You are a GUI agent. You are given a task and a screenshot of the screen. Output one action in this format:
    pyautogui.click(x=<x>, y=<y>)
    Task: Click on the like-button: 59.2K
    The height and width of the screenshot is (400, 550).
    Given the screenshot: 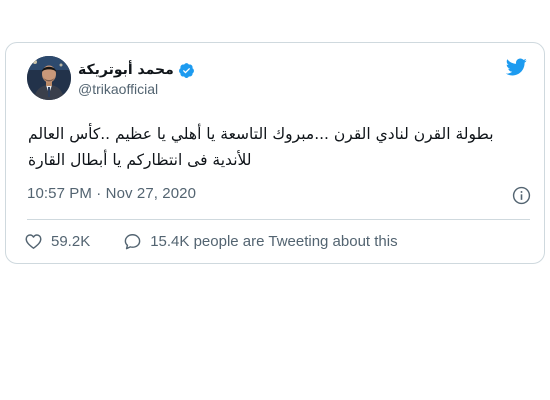 What is the action you would take?
    pyautogui.click(x=57, y=241)
    